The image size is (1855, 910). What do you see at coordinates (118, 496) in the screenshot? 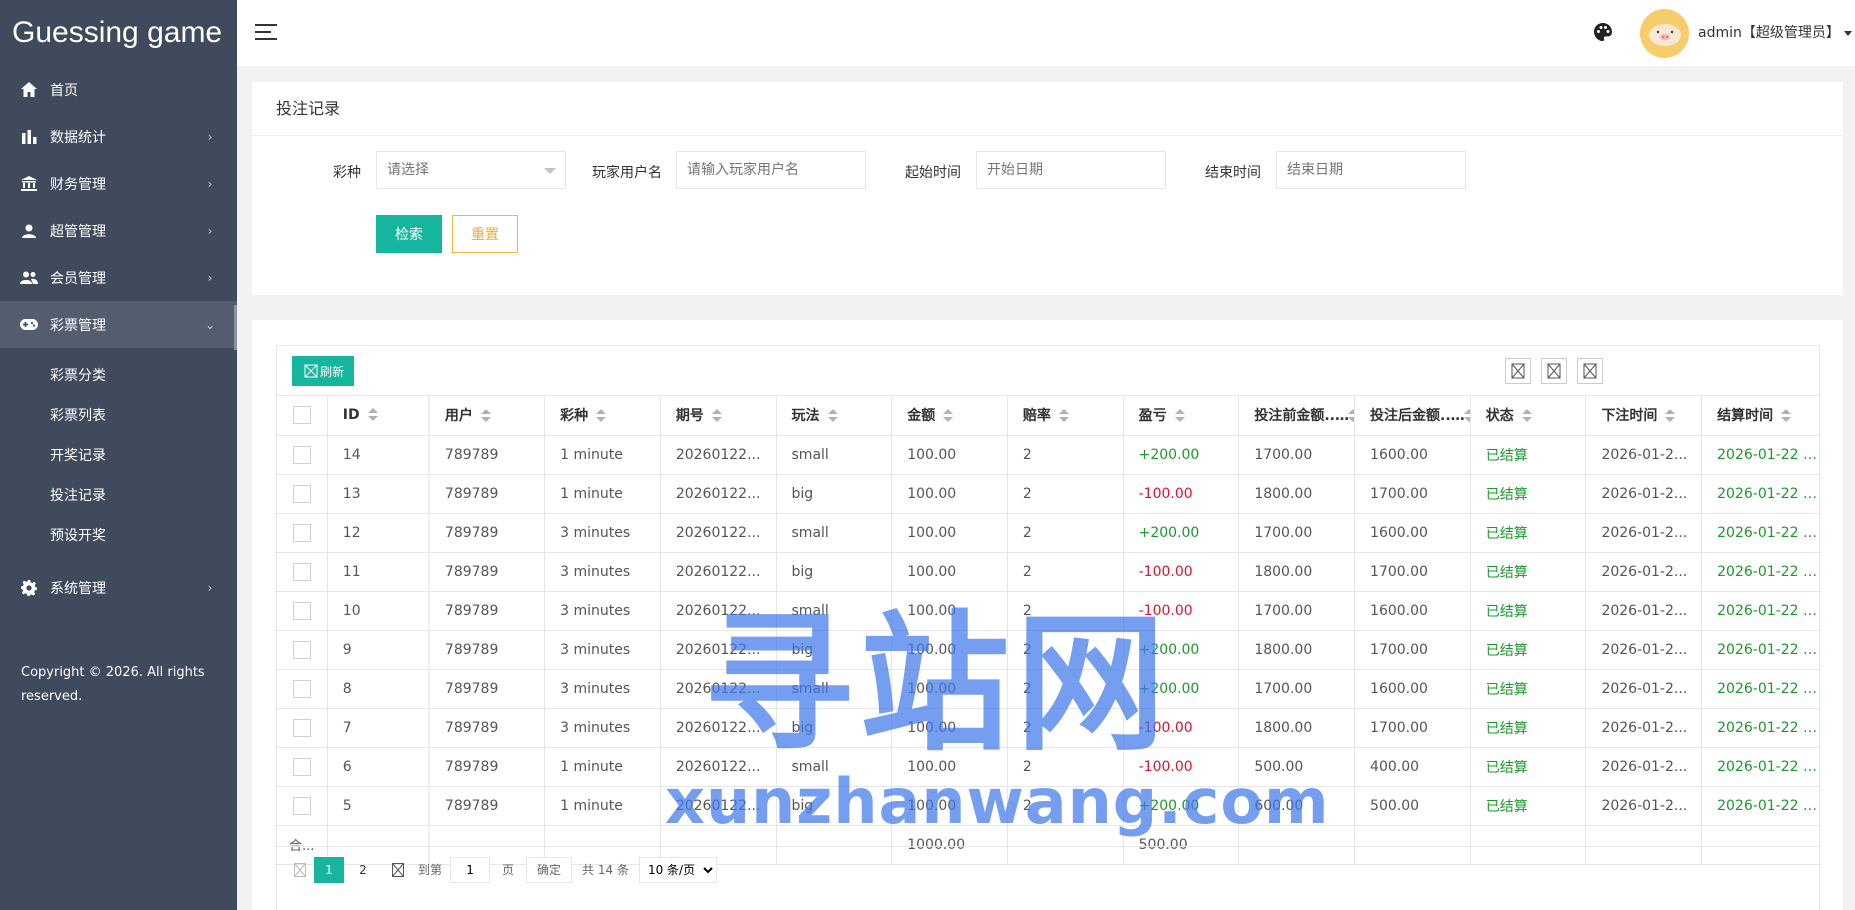
I see `submenu-item-bet-records: 投注记录` at bounding box center [118, 496].